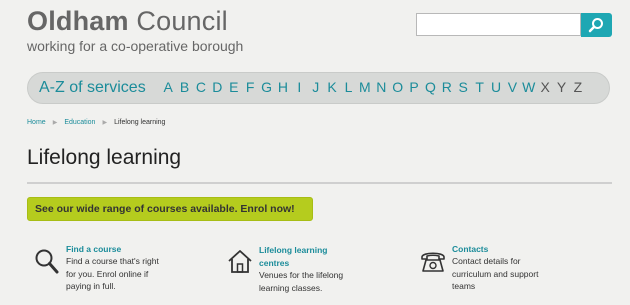 The image size is (630, 305). I want to click on az-letter-m: M, so click(365, 87).